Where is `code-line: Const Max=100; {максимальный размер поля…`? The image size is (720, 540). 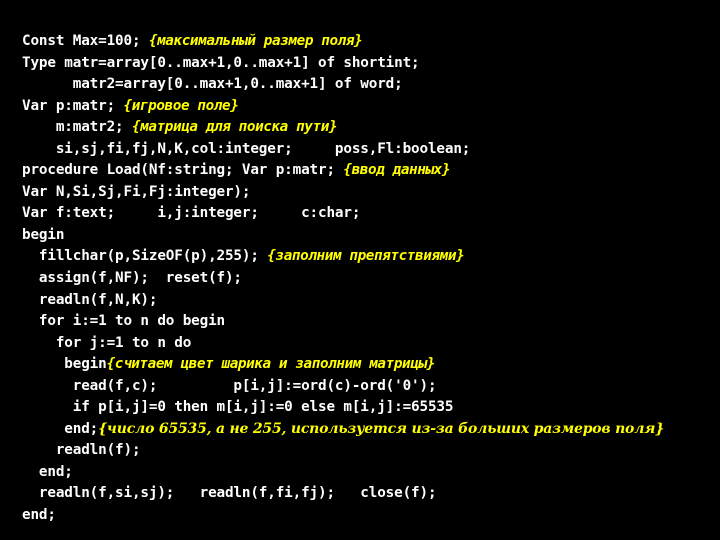 code-line: Const Max=100; {максимальный размер поля… is located at coordinates (367, 42).